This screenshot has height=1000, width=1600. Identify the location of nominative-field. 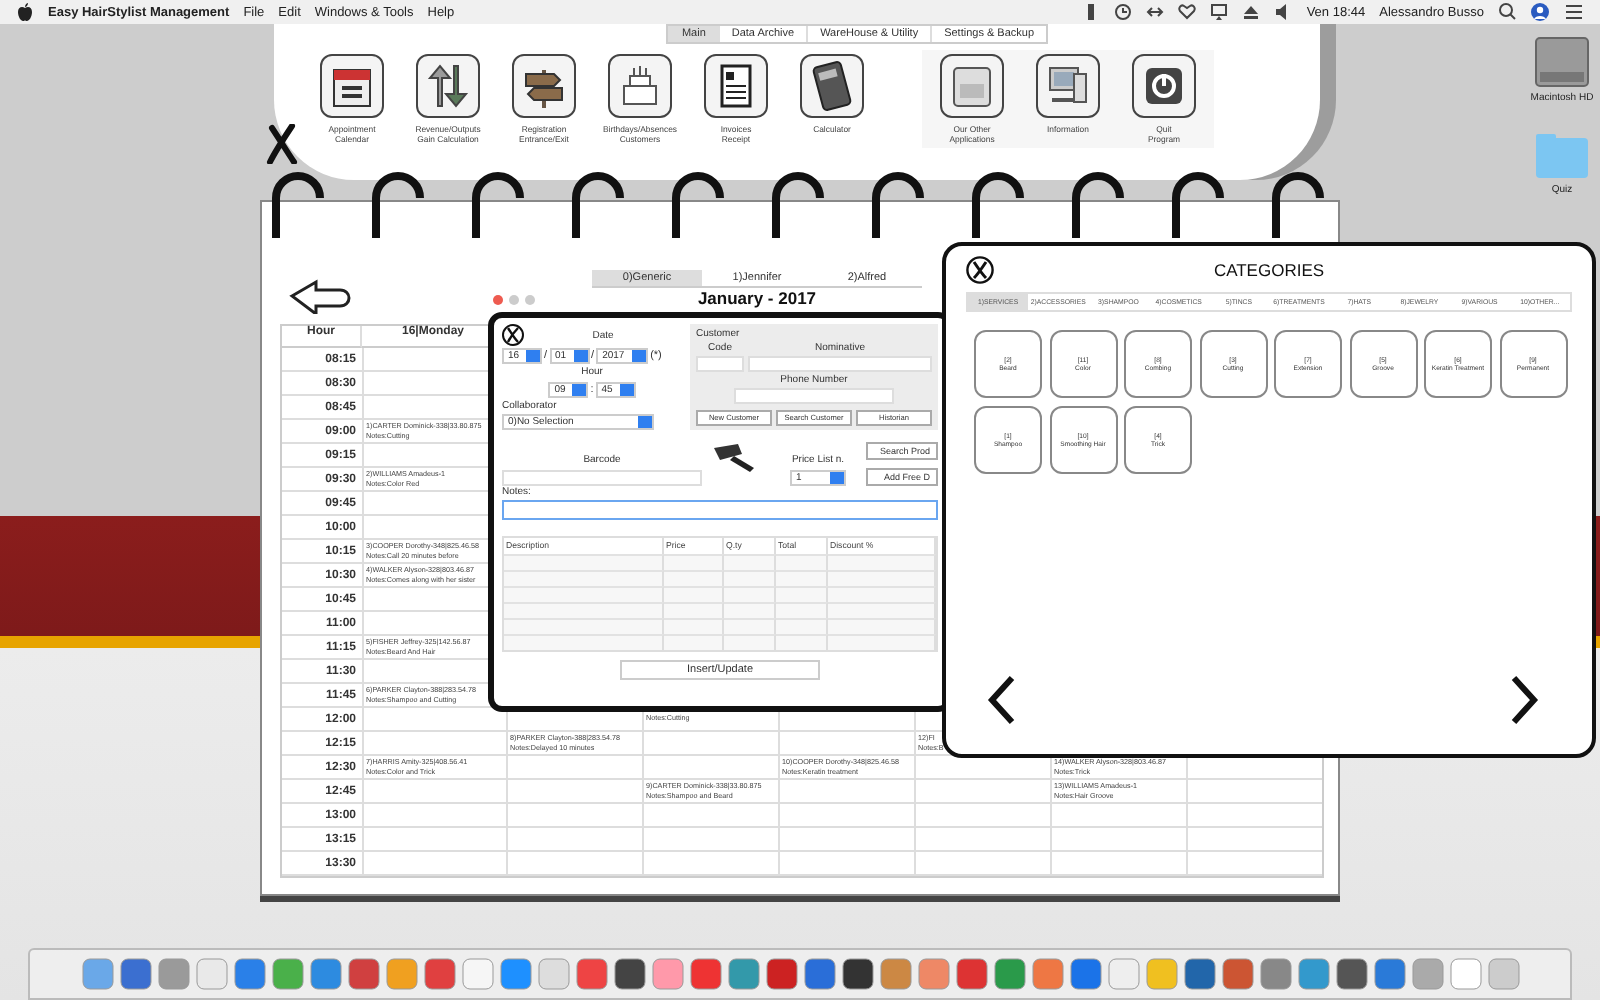
(840, 364).